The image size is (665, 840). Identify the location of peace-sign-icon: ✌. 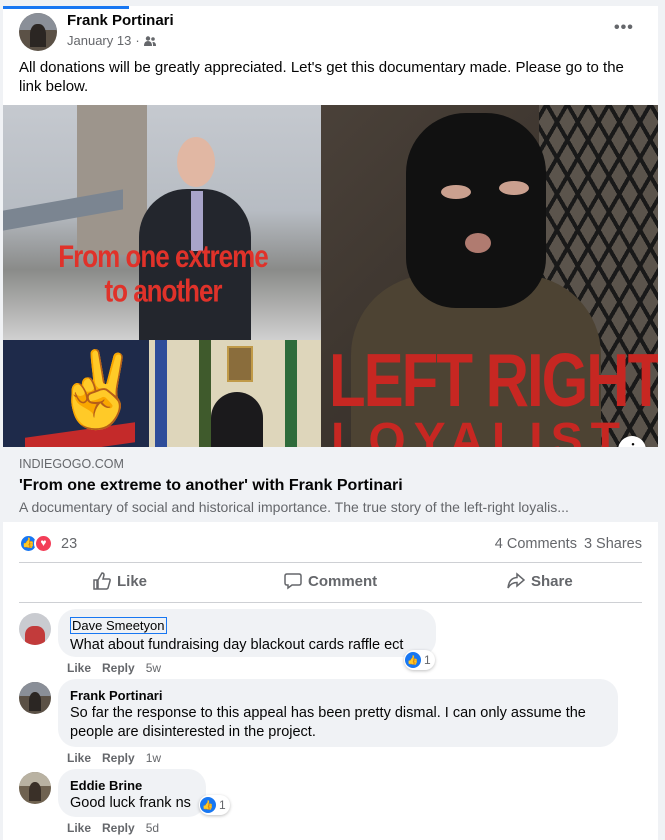
(97, 389).